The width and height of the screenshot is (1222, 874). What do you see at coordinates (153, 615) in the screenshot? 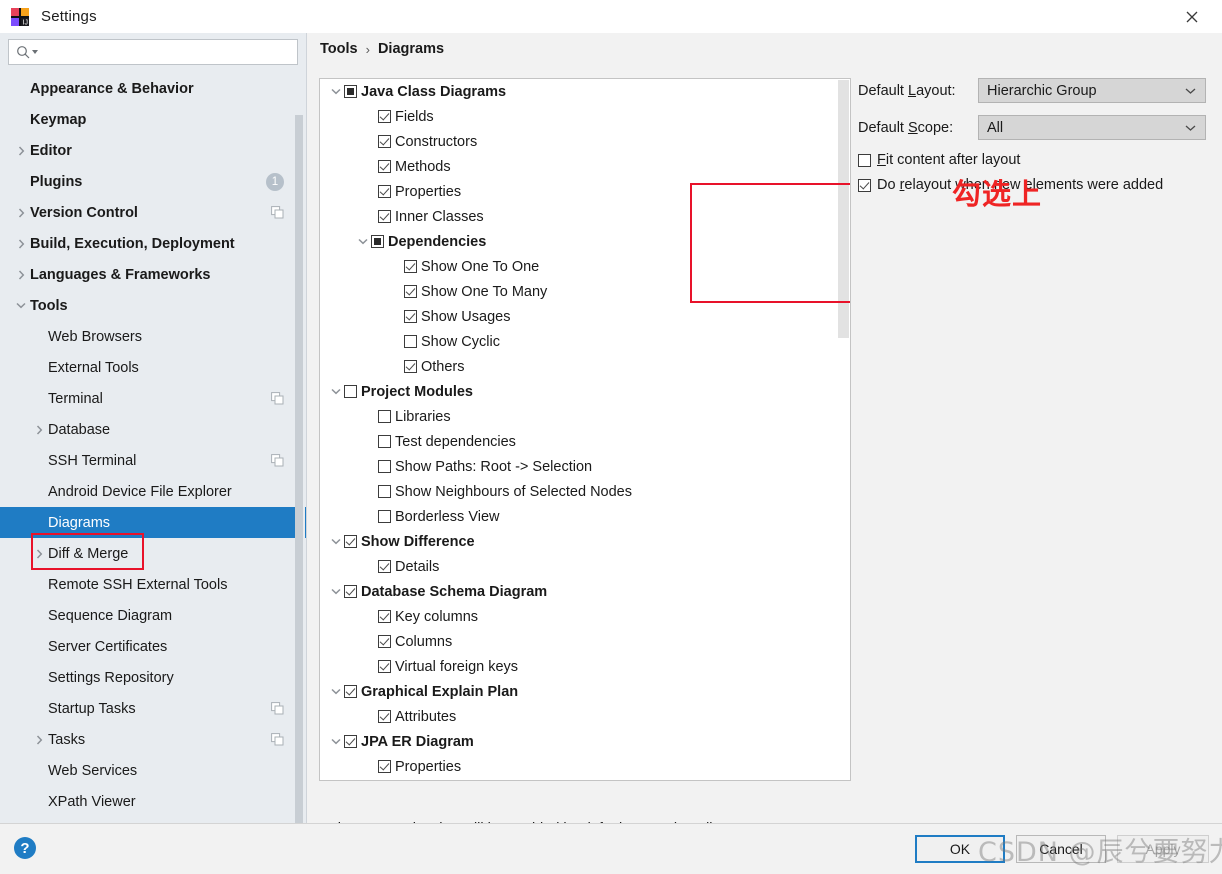
I see `sidebar-item-sequence-diagram: Sequence Diagram` at bounding box center [153, 615].